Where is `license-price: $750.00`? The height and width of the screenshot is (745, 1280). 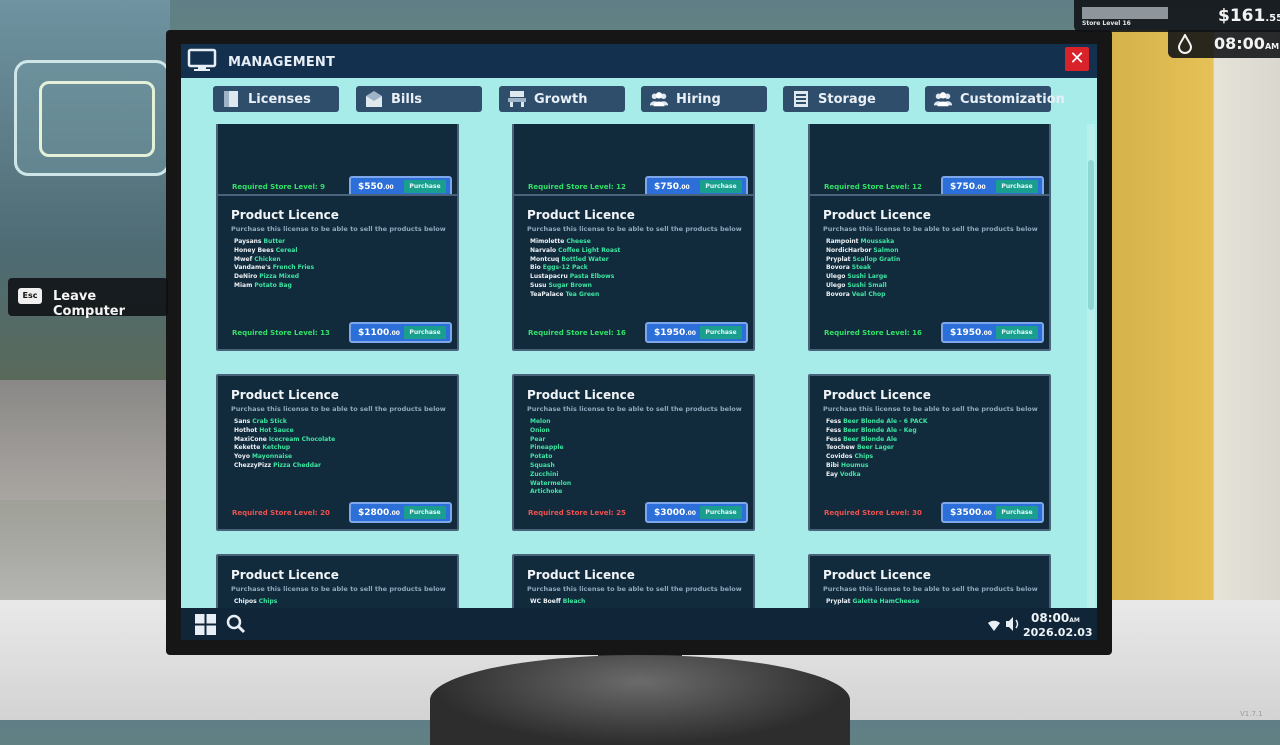
license-price: $750.00 is located at coordinates (972, 187).